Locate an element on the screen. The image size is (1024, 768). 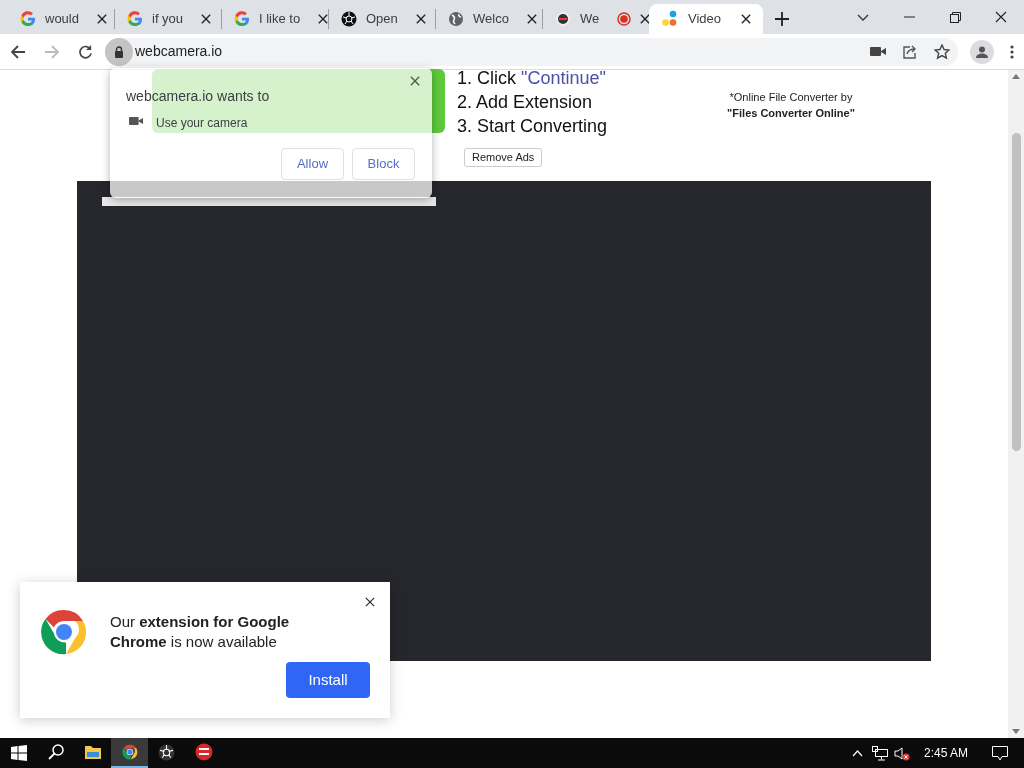
notification-icon is located at coordinates (1000, 753).